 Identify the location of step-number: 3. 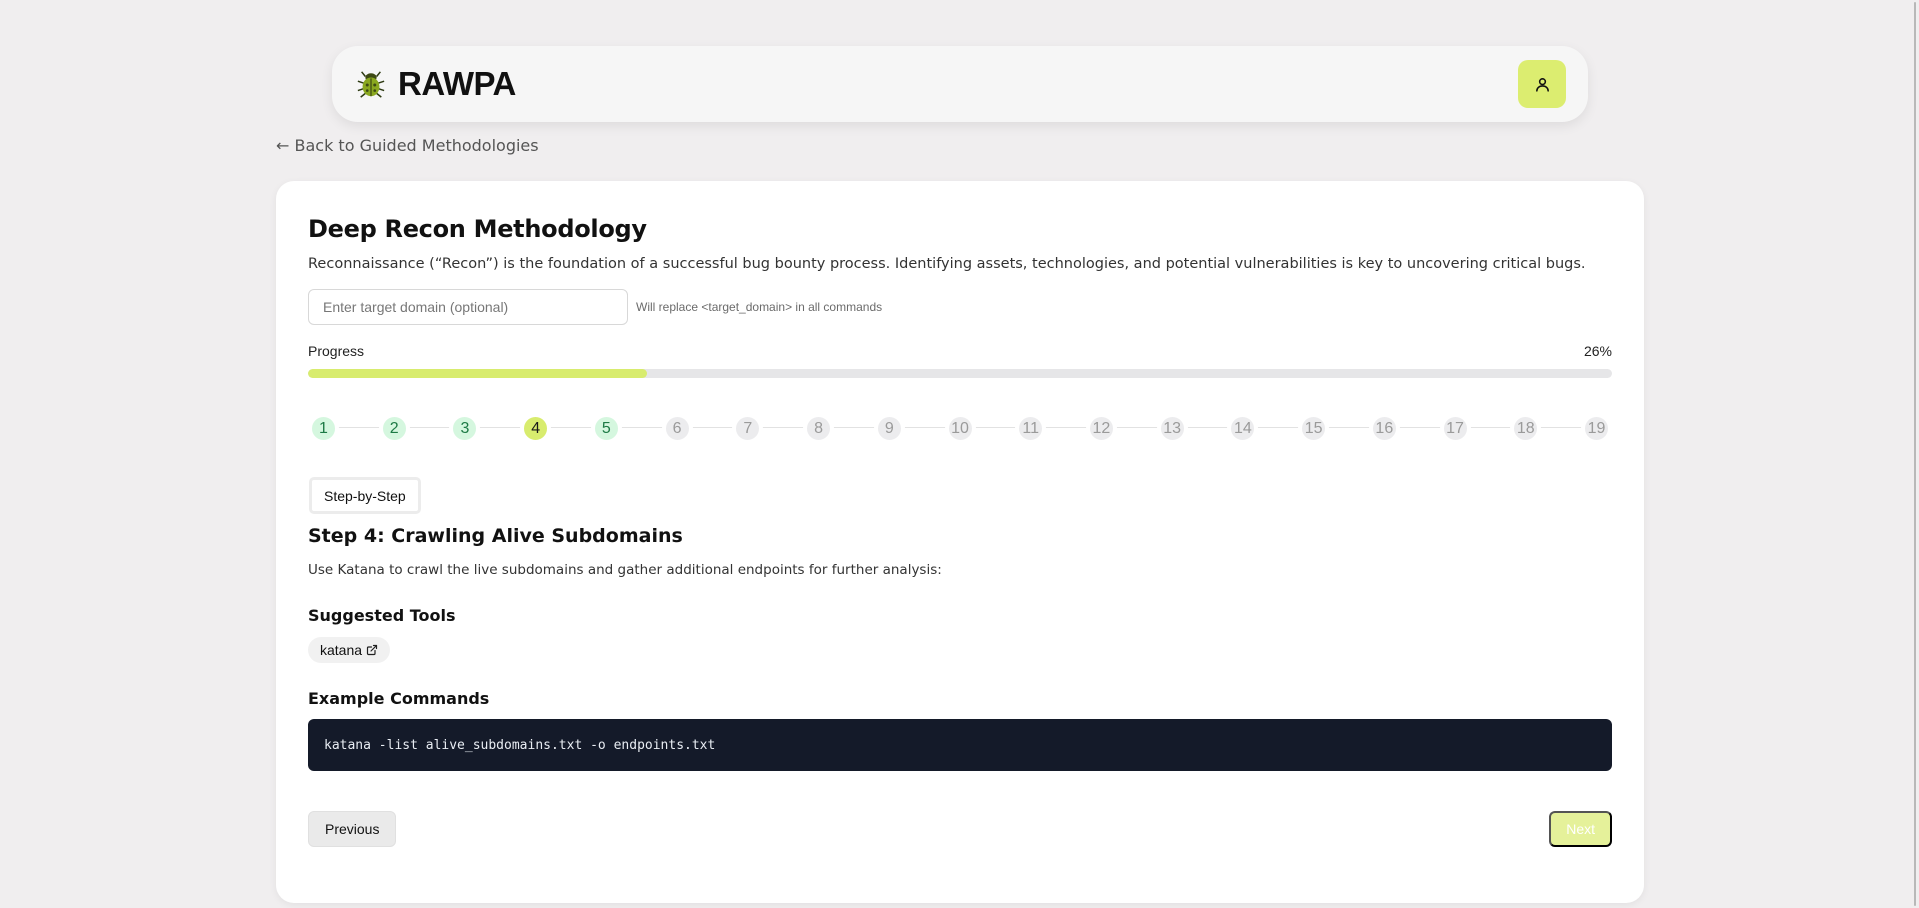
(465, 428).